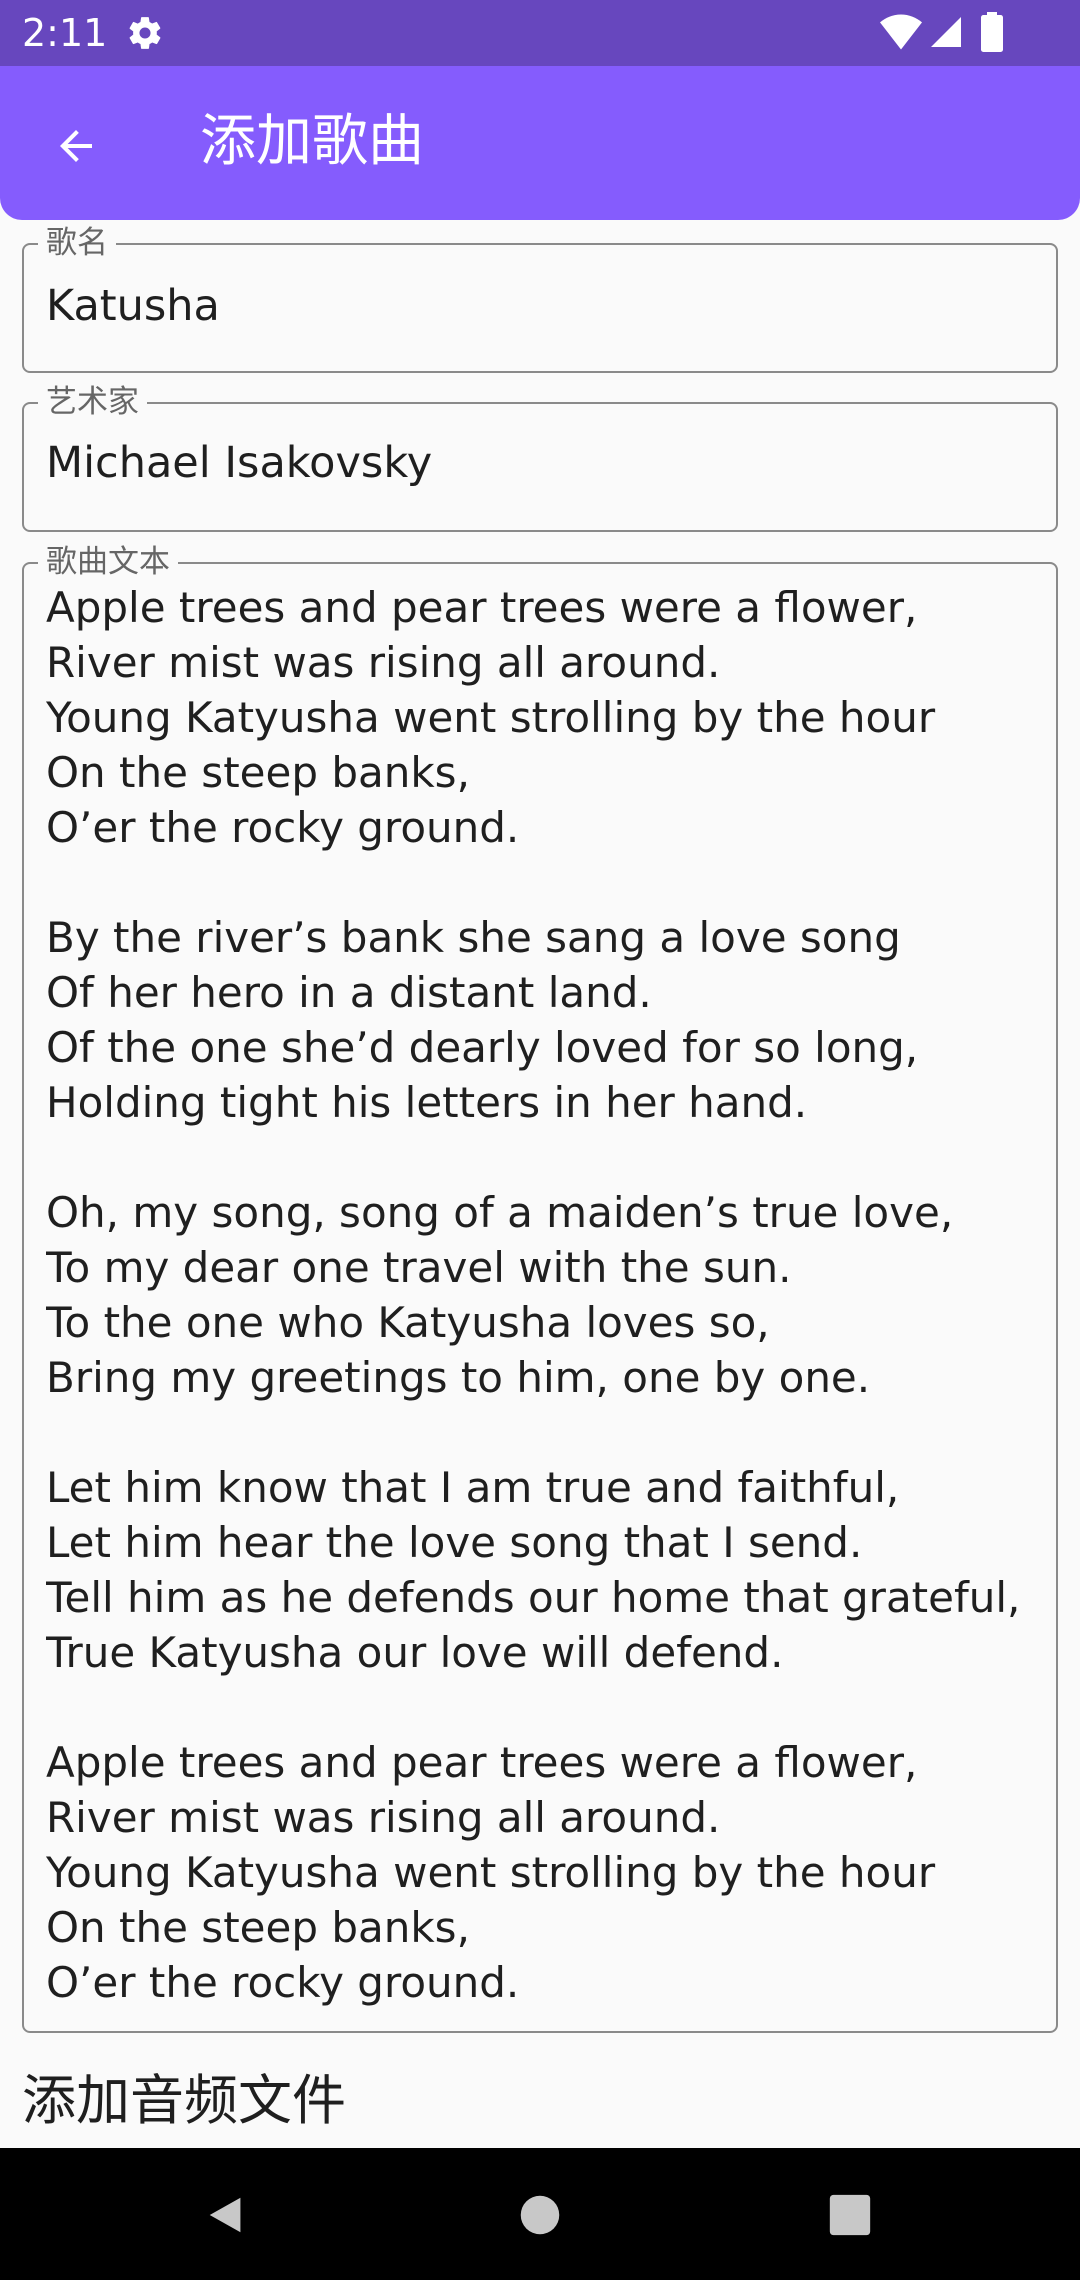 This screenshot has width=1080, height=2280. I want to click on navigation-bar, so click(540, 2214).